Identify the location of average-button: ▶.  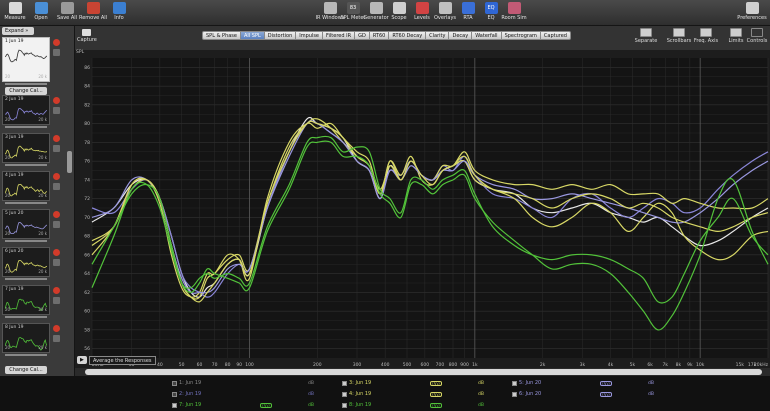
(82, 360).